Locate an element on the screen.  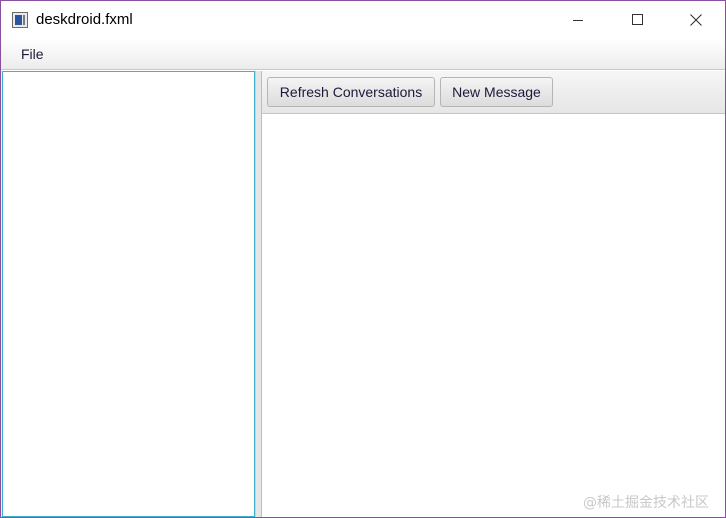
maximize-icon is located at coordinates (637, 19).